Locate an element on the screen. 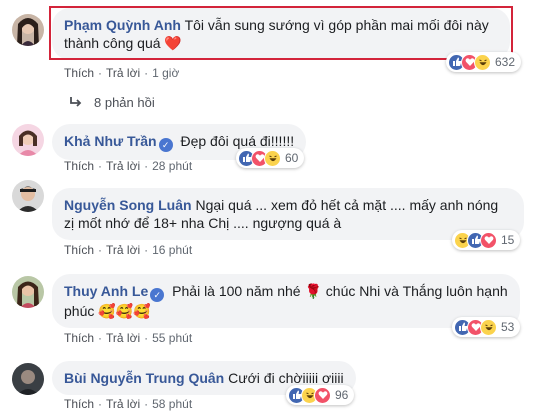  timestamp: 28 phút is located at coordinates (172, 166).